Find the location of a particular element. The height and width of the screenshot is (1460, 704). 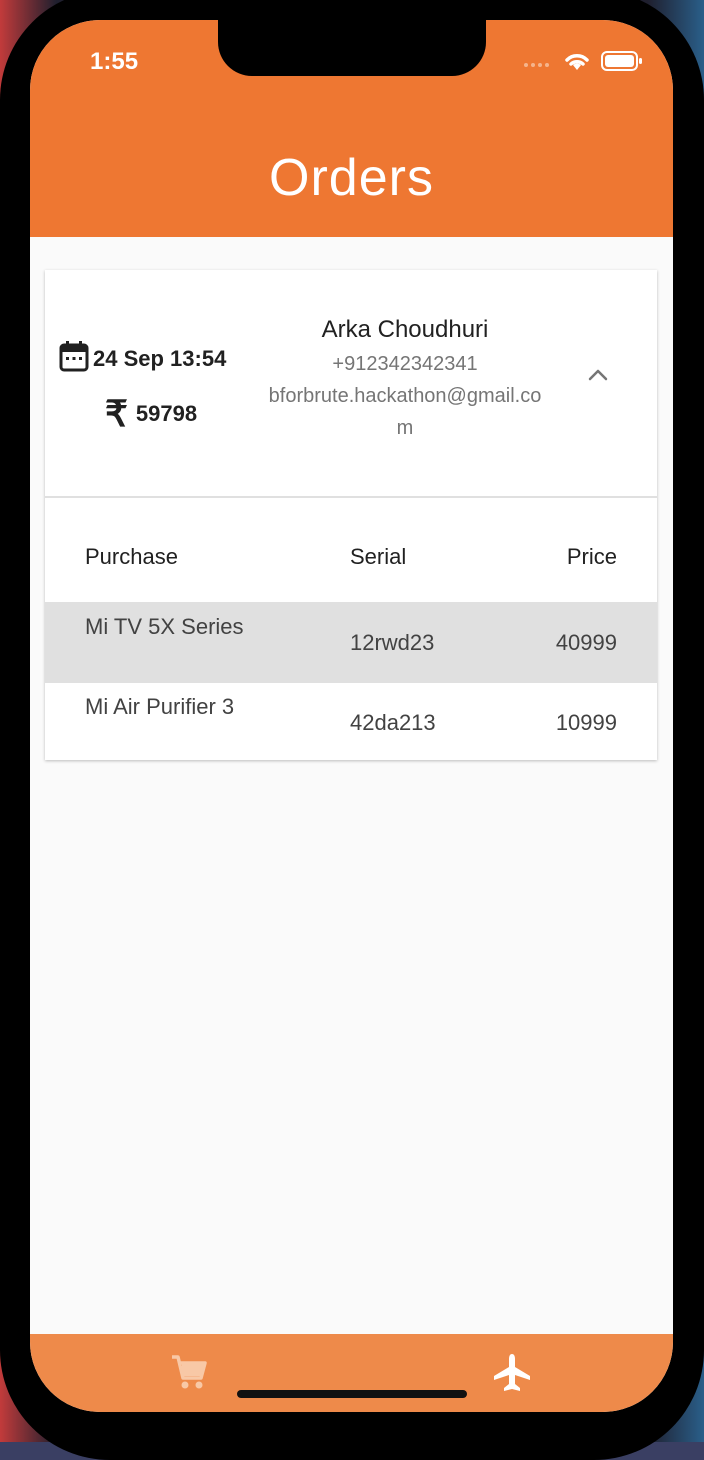

customer-name: Arka Choudhuri is located at coordinates (405, 329).